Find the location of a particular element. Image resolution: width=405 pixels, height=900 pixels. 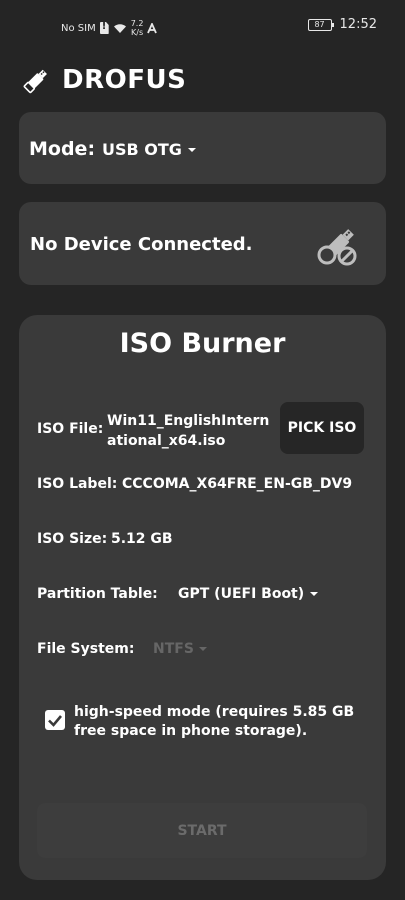

mode-label: Mode: is located at coordinates (62, 149).